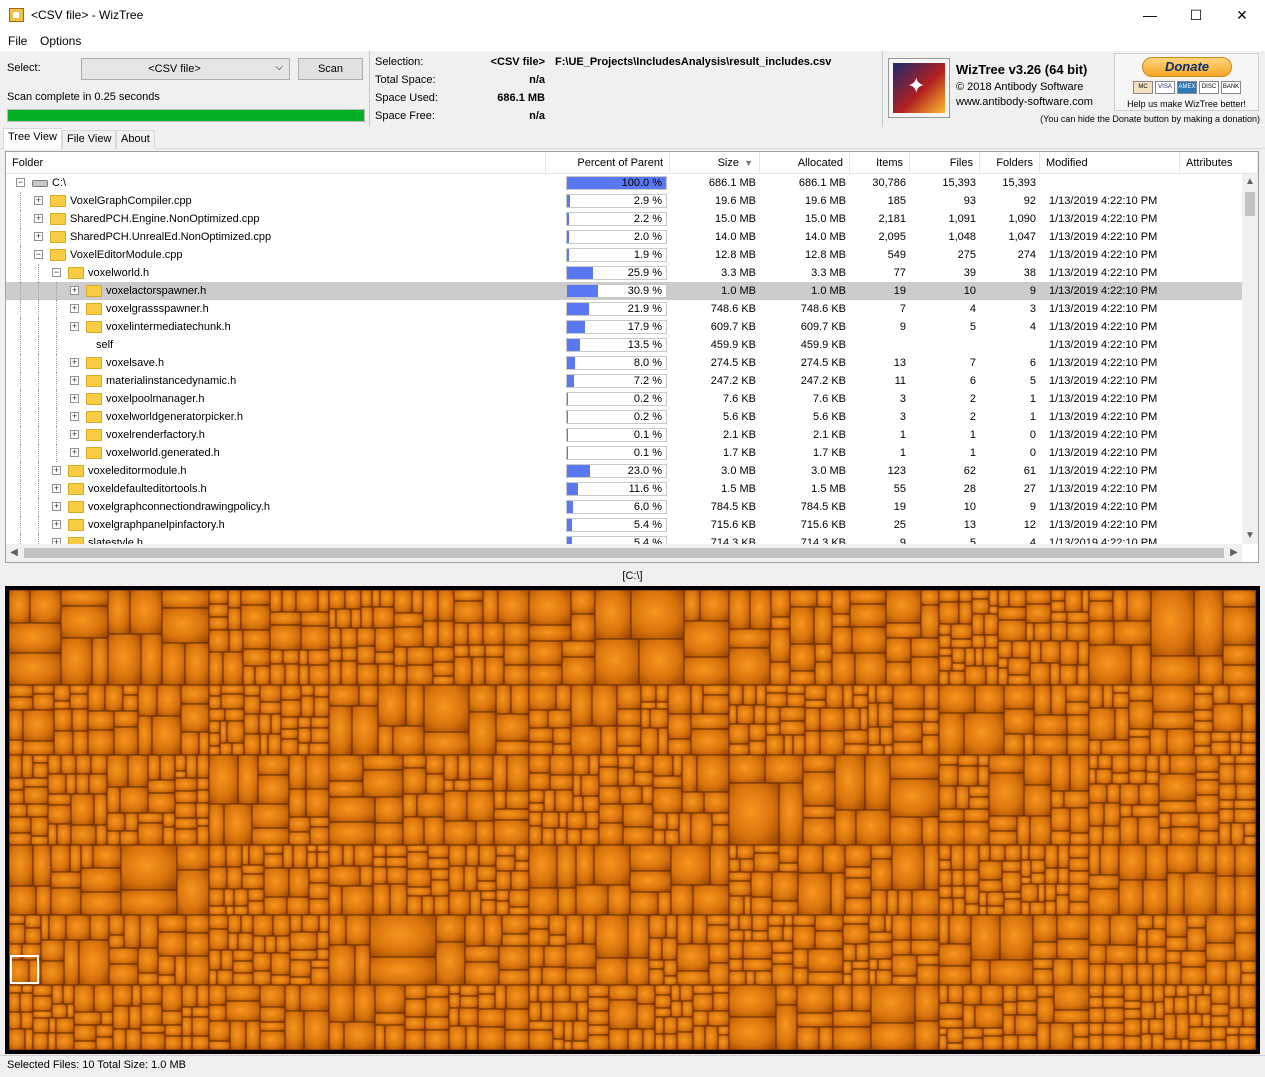 Image resolution: width=1265 pixels, height=1077 pixels. What do you see at coordinates (147, 489) in the screenshot?
I see `folder-name: voxeldefaulteditortools.h` at bounding box center [147, 489].